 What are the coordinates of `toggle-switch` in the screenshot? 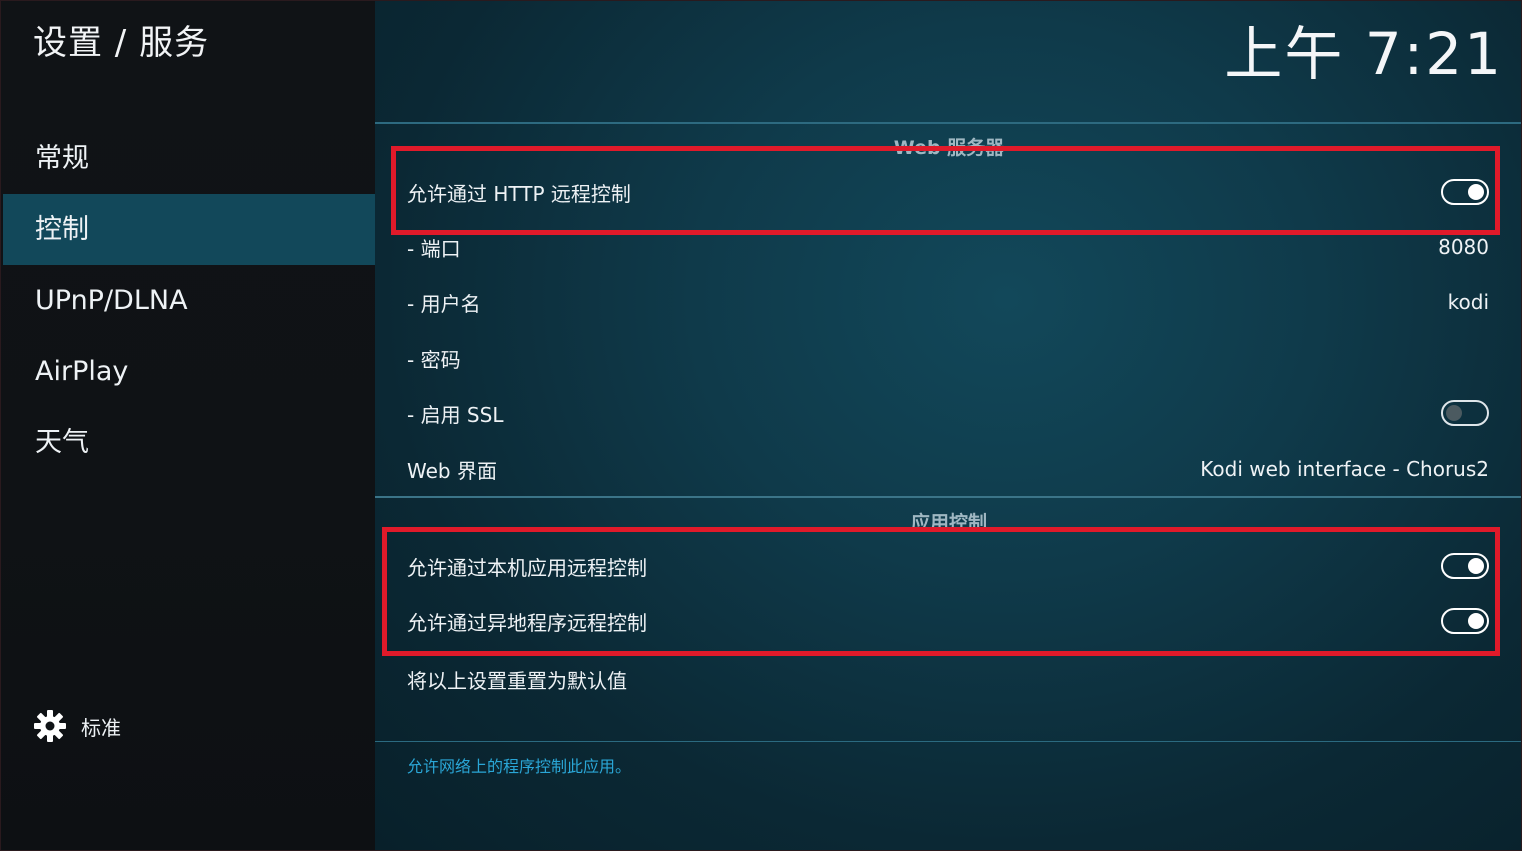 It's located at (1465, 413).